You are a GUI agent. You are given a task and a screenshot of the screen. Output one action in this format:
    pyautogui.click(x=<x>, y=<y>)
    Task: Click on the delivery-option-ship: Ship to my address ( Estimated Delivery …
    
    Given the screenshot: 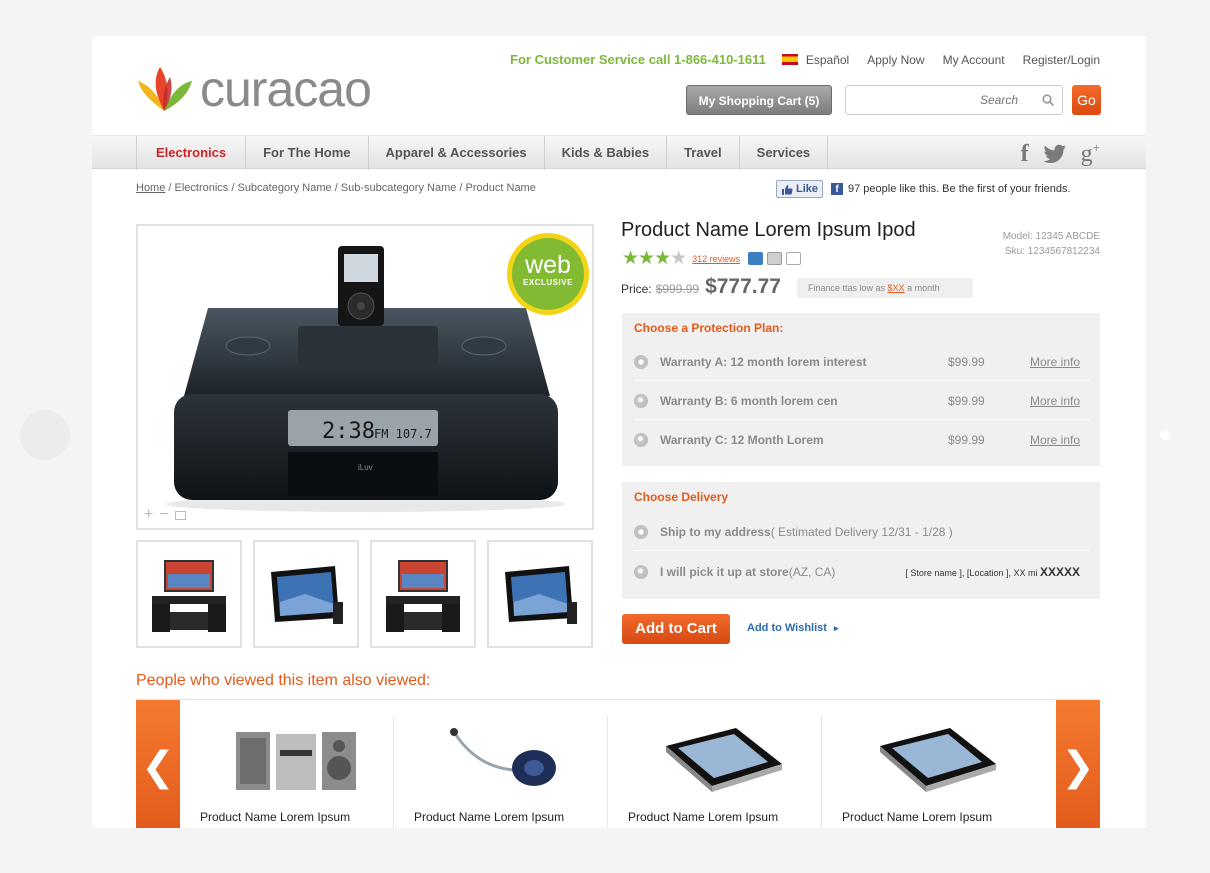 What is the action you would take?
    pyautogui.click(x=862, y=532)
    